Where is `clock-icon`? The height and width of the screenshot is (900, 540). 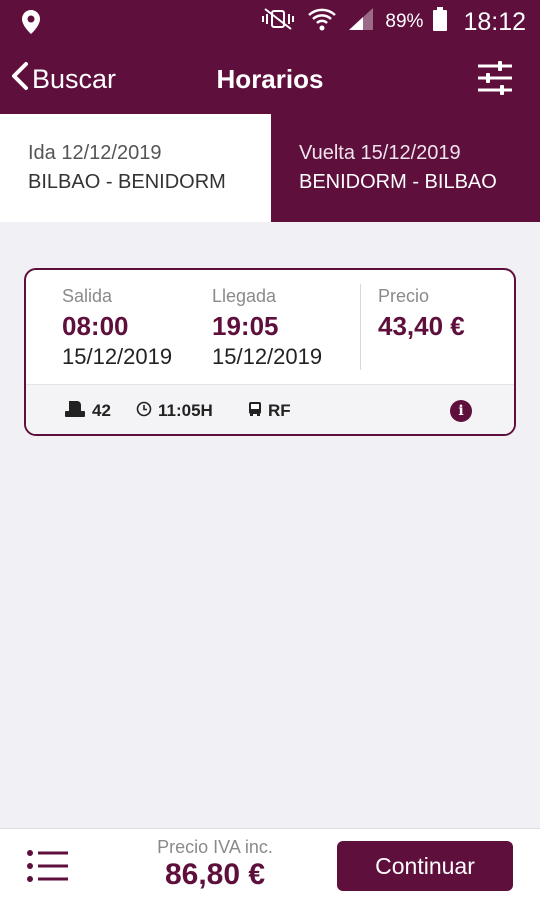
clock-icon is located at coordinates (144, 411).